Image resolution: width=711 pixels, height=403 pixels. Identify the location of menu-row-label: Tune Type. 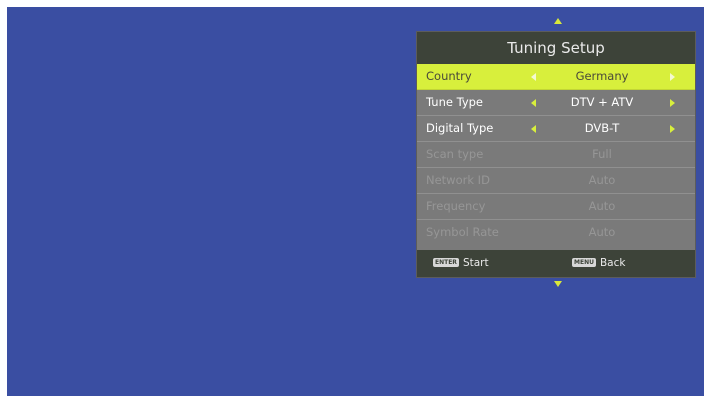
(455, 102).